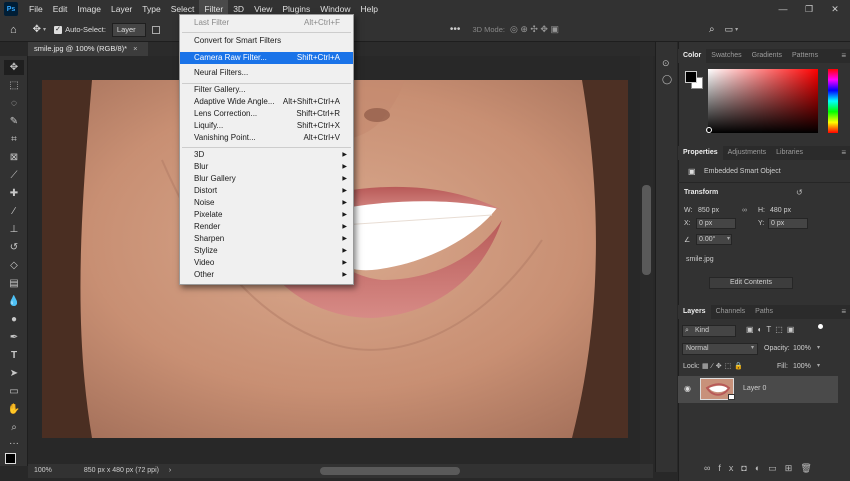 Image resolution: width=850 pixels, height=481 pixels. I want to click on foreground-color-chip, so click(691, 77).